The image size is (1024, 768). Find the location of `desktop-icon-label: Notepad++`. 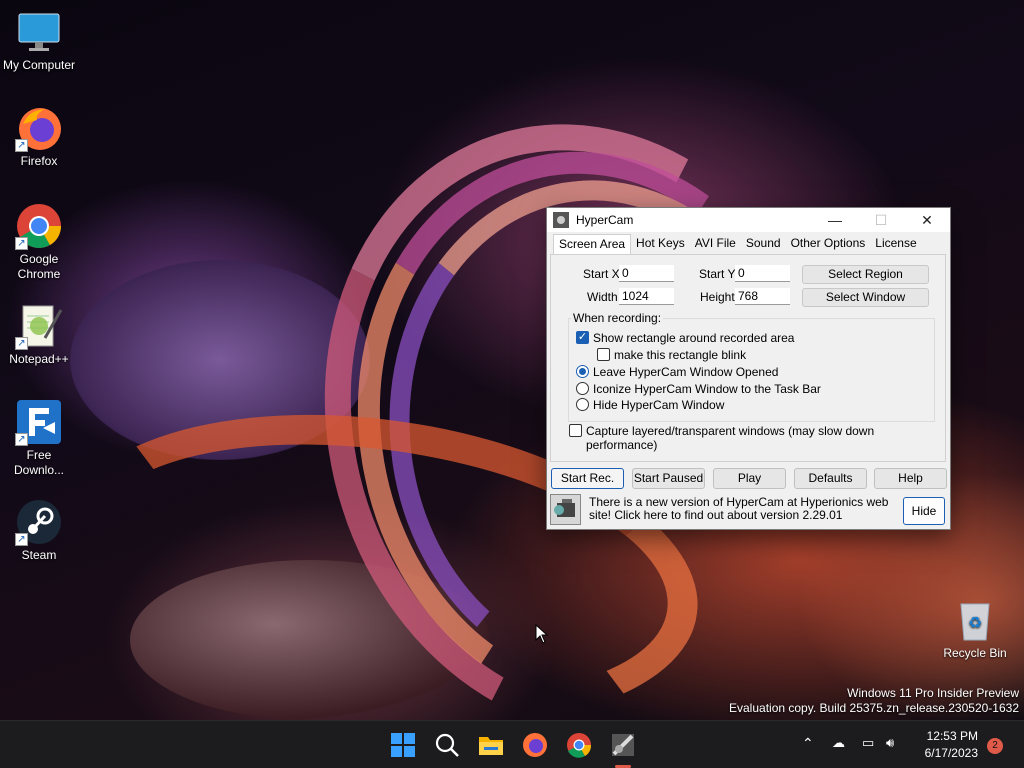

desktop-icon-label: Notepad++ is located at coordinates (39, 359).